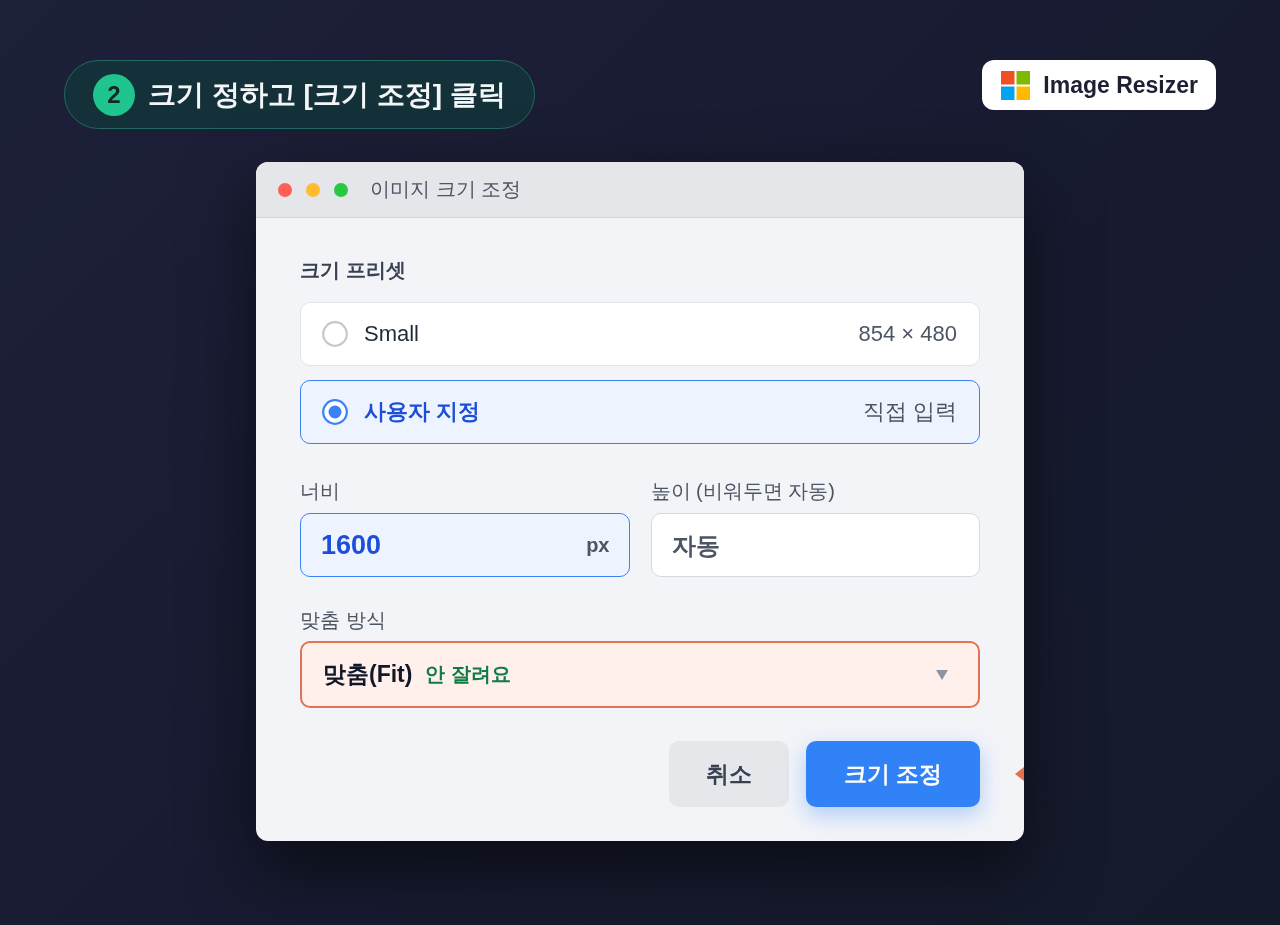 The width and height of the screenshot is (1280, 925). I want to click on grid-logo-icon, so click(1016, 85).